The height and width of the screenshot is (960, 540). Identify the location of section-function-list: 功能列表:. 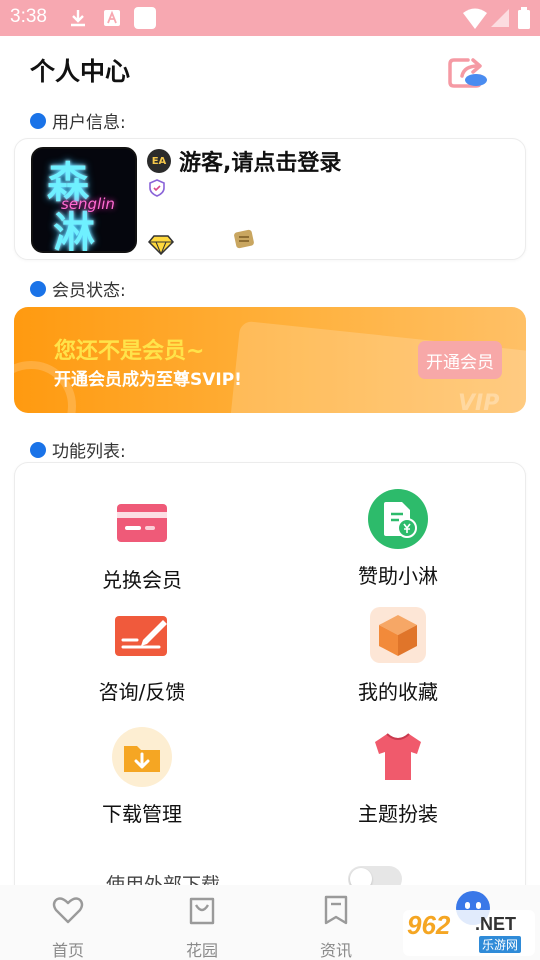
(78, 449).